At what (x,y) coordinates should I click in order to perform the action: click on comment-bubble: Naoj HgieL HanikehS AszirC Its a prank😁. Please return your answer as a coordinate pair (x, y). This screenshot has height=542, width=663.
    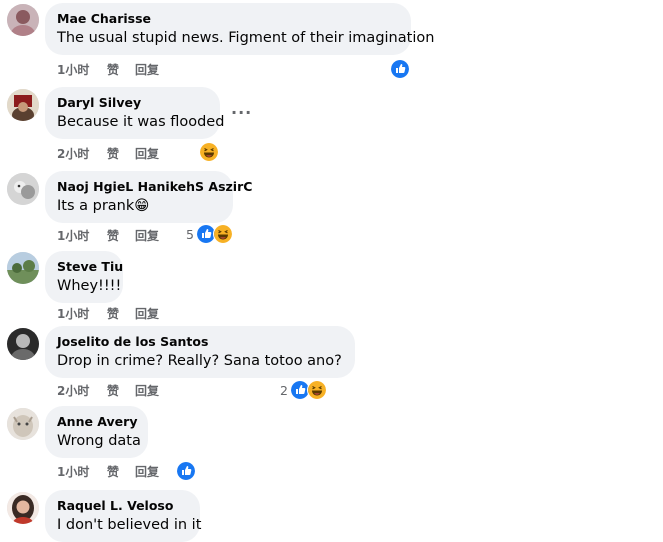
    Looking at the image, I should click on (148, 197).